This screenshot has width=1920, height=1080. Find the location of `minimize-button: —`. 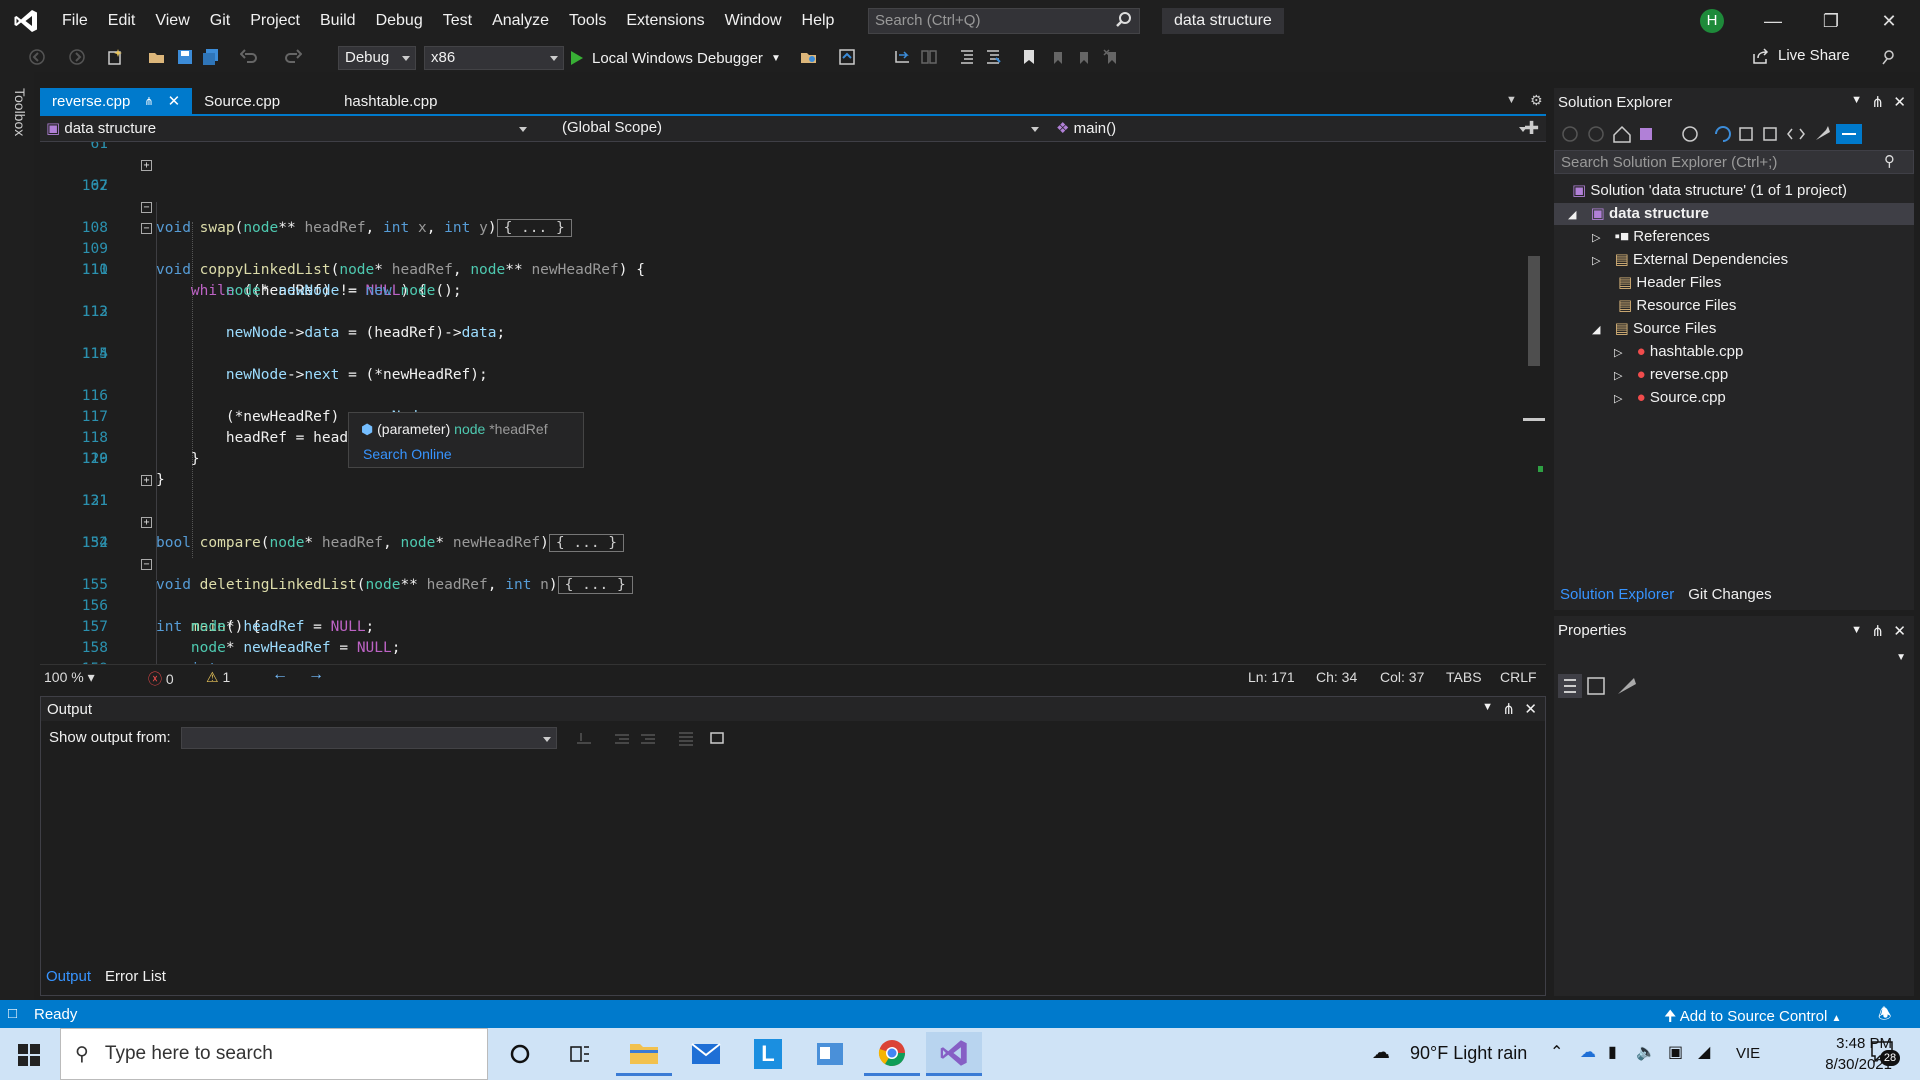

minimize-button: — is located at coordinates (1773, 21).